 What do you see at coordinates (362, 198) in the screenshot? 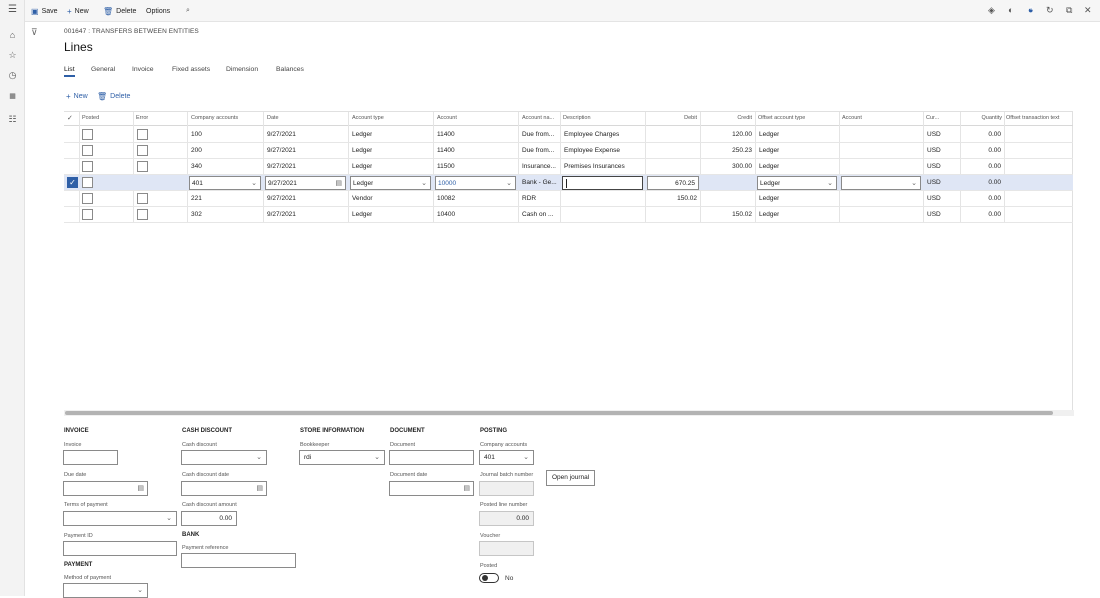
I see `account-type-cell: Vendor` at bounding box center [362, 198].